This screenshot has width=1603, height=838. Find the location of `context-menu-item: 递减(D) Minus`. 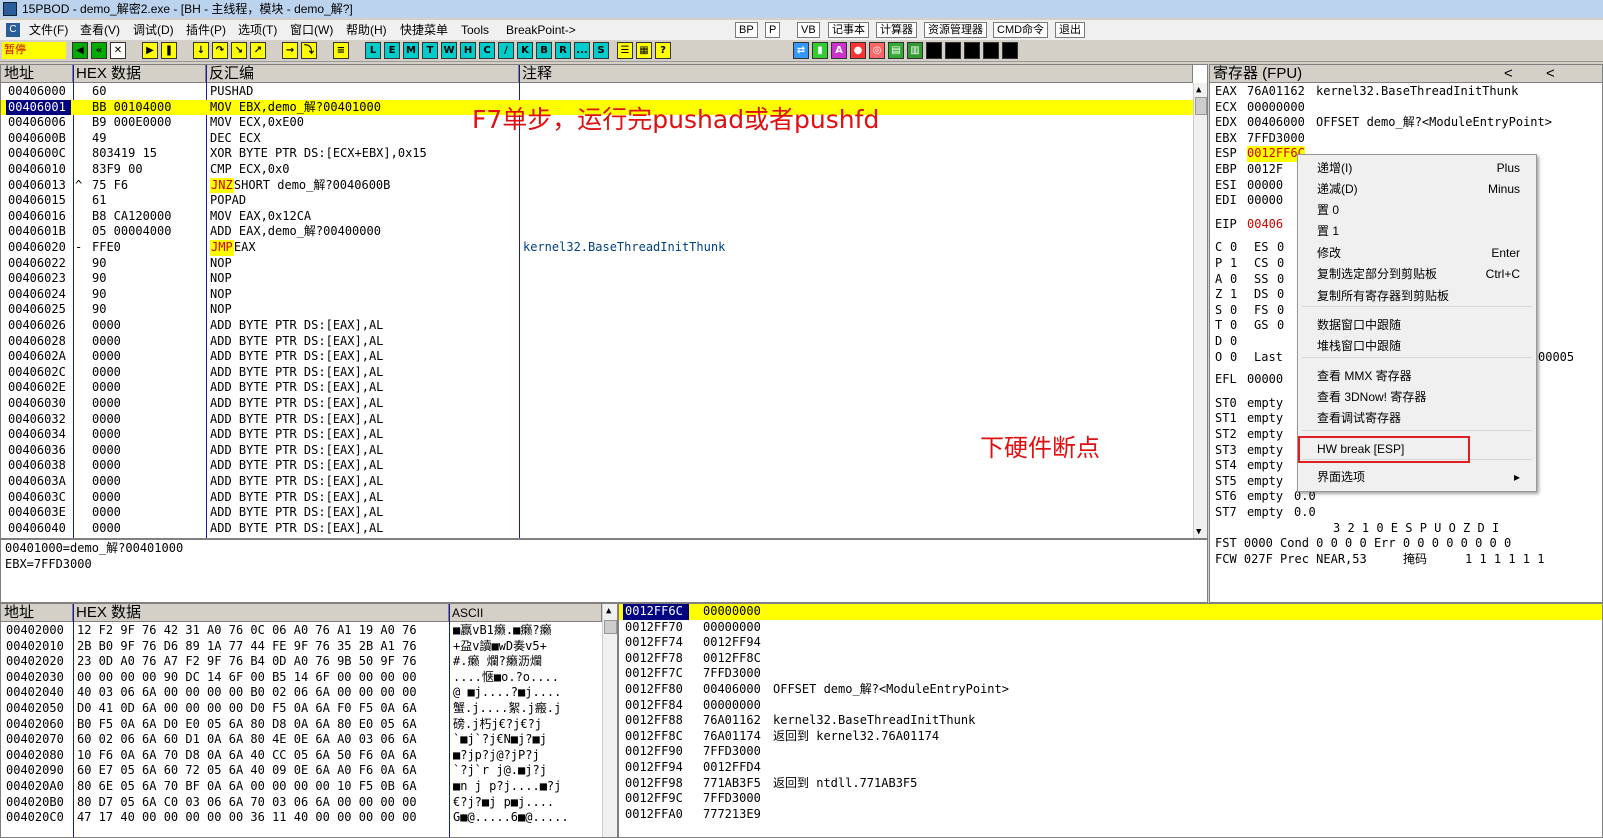

context-menu-item: 递减(D) Minus is located at coordinates (1417, 189).